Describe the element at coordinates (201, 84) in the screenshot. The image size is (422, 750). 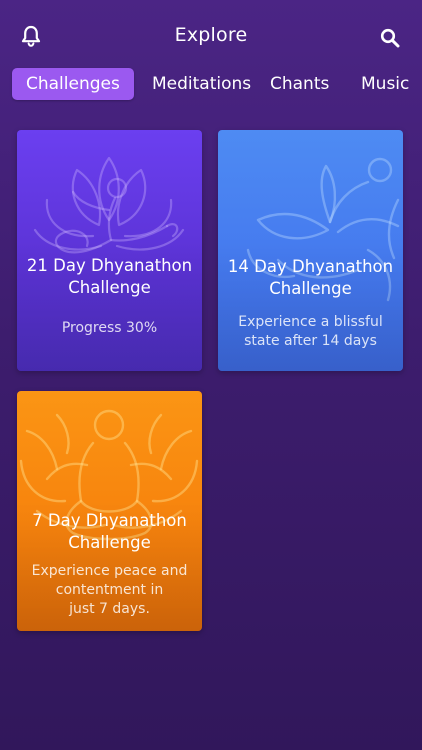
I see `tab-meditations: Meditations` at that location.